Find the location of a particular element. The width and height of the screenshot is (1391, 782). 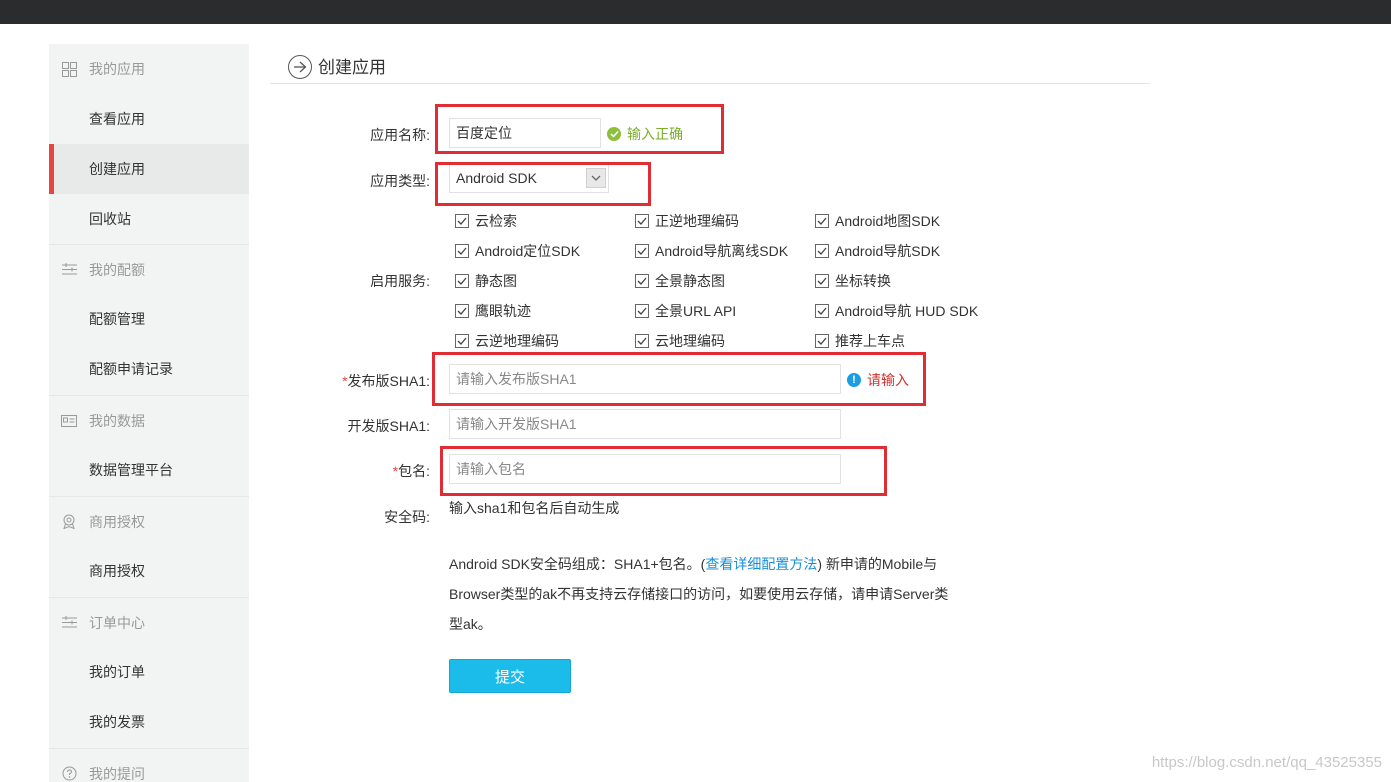

watermark: https://blog.csdn.net/qq_43525355 is located at coordinates (1266, 762).